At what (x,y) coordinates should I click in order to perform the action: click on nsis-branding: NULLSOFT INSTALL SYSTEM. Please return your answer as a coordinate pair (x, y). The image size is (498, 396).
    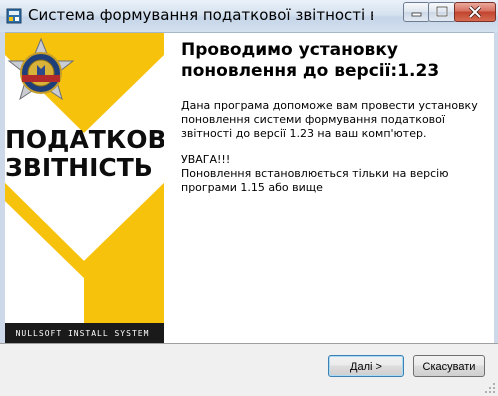
    Looking at the image, I should click on (82, 333).